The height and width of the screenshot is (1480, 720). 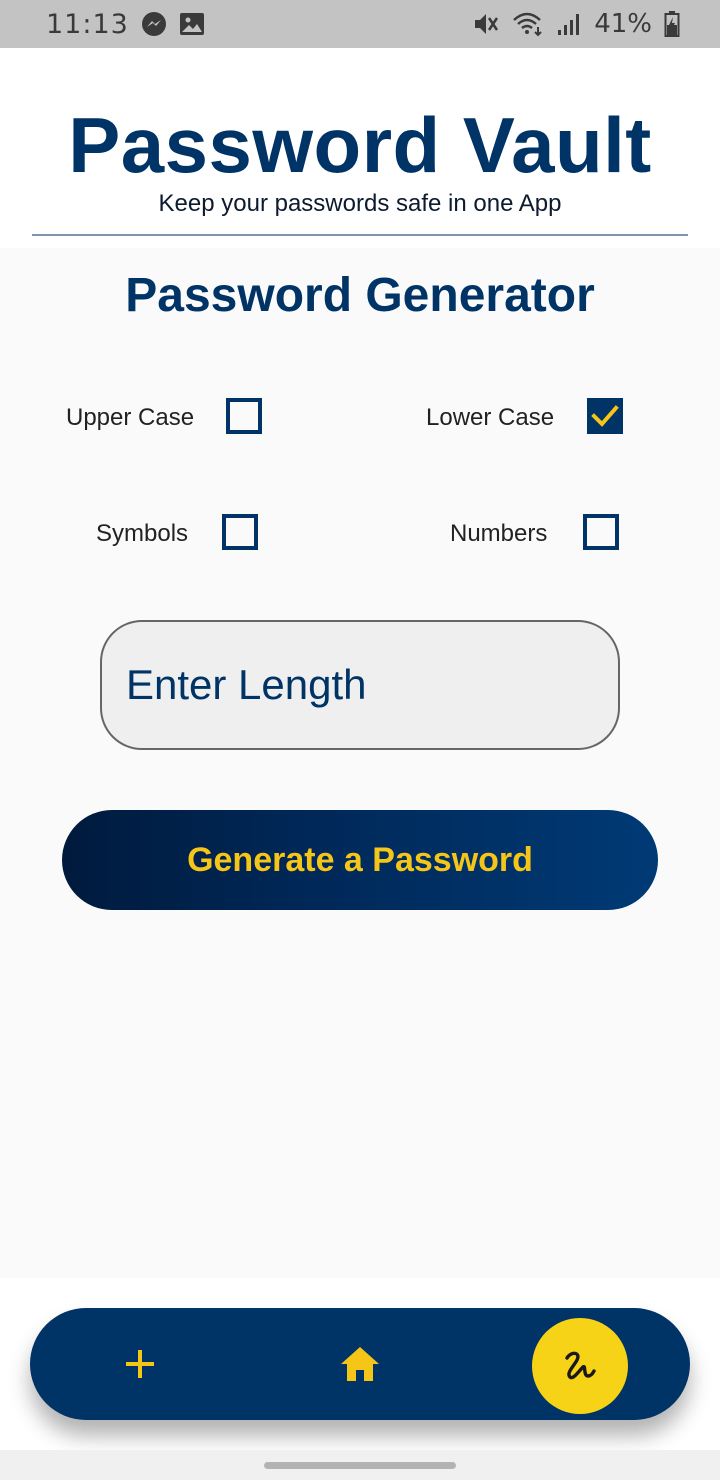 What do you see at coordinates (672, 24) in the screenshot?
I see `battery-icon` at bounding box center [672, 24].